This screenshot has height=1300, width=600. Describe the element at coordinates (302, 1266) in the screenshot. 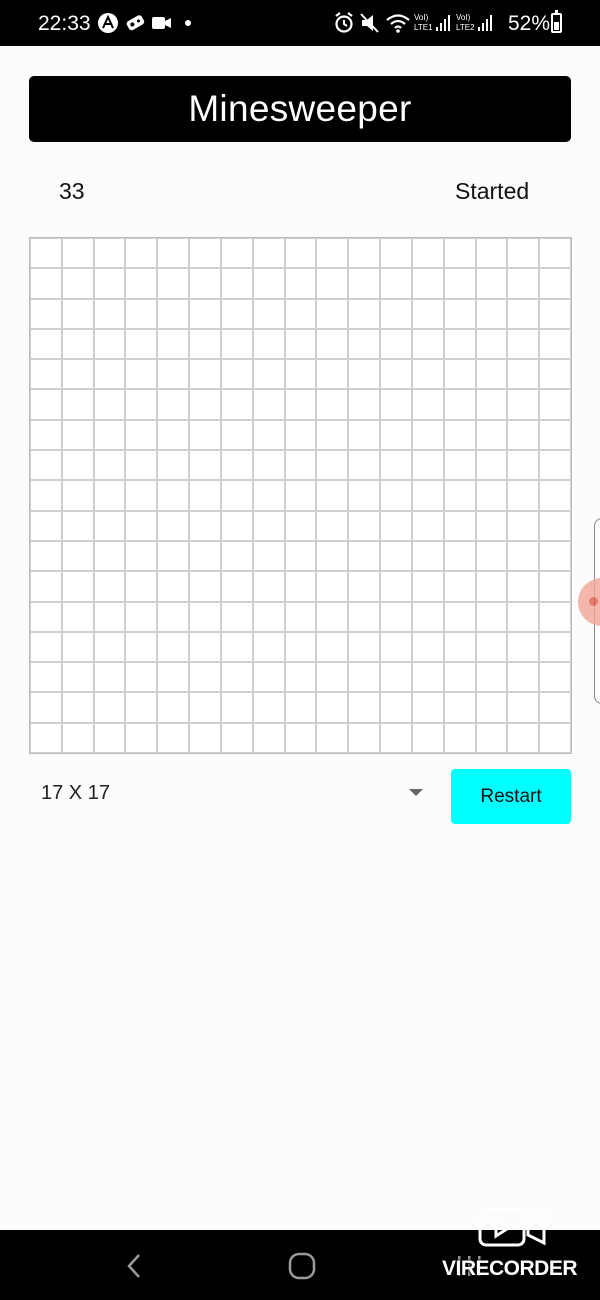

I see `home-icon` at that location.